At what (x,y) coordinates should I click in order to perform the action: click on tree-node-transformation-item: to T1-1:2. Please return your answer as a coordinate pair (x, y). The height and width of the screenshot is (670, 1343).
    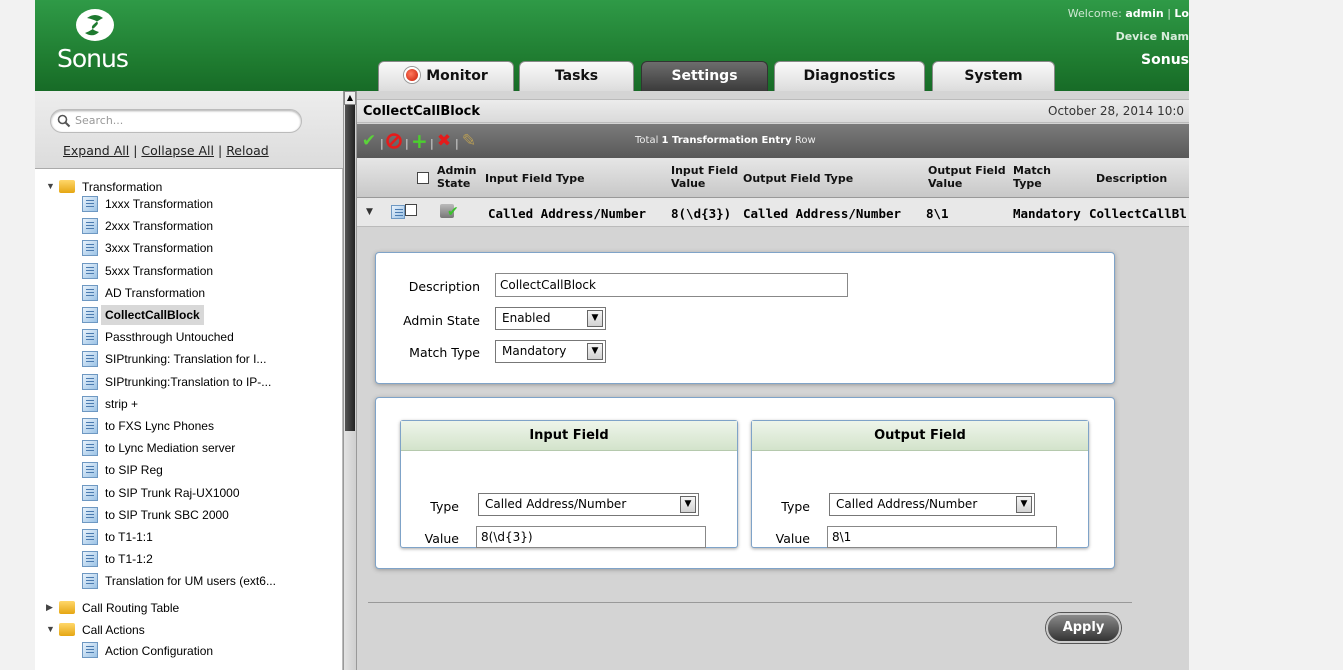
    Looking at the image, I should click on (185, 559).